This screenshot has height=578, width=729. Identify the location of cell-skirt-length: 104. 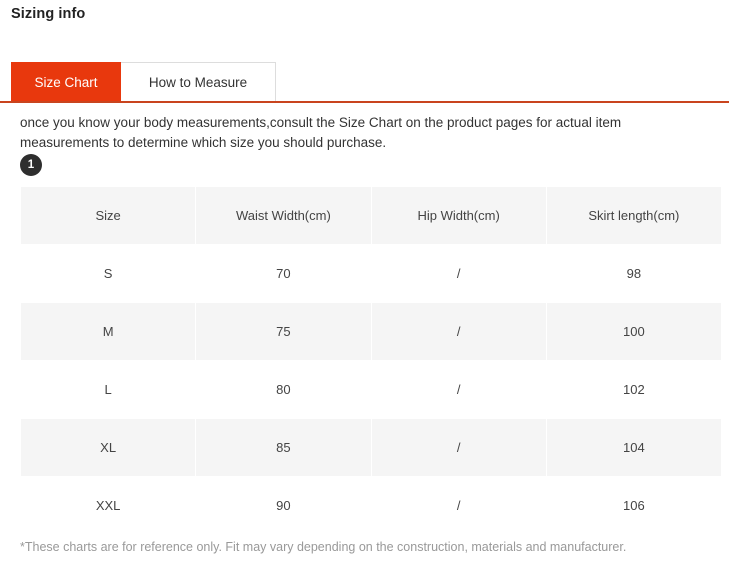
(633, 447).